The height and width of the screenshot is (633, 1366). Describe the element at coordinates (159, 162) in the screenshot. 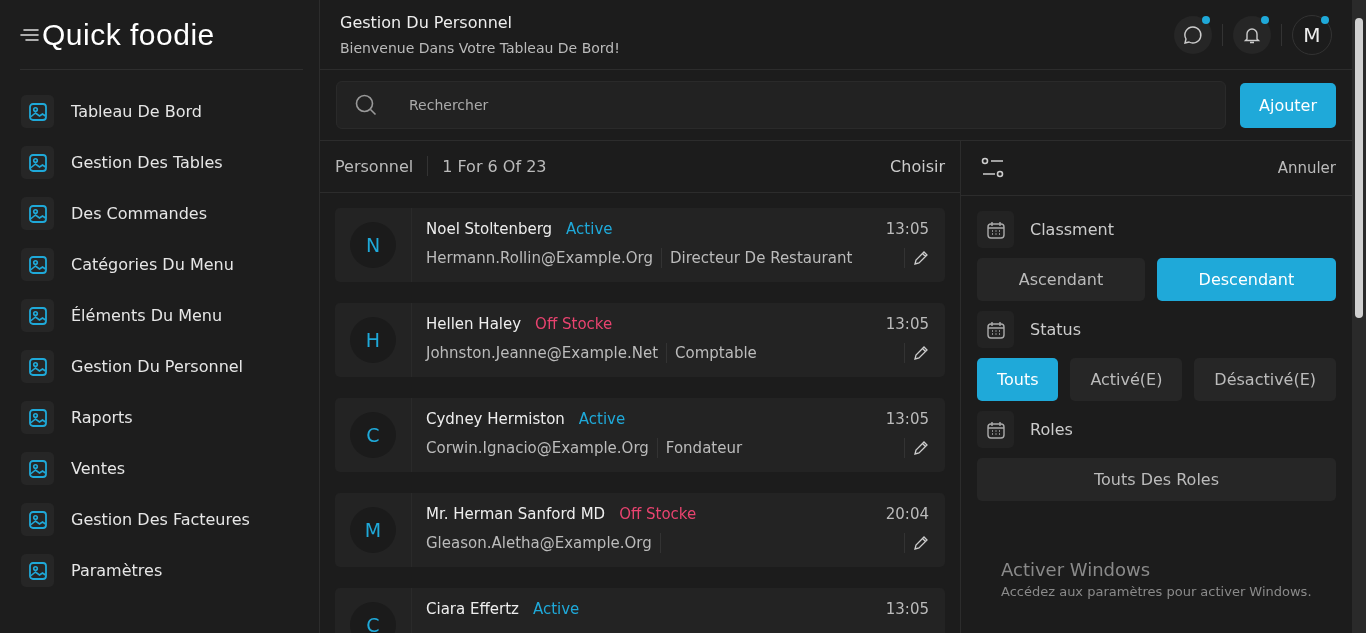

I see `sidebar-item: Gestion Des Tables` at that location.